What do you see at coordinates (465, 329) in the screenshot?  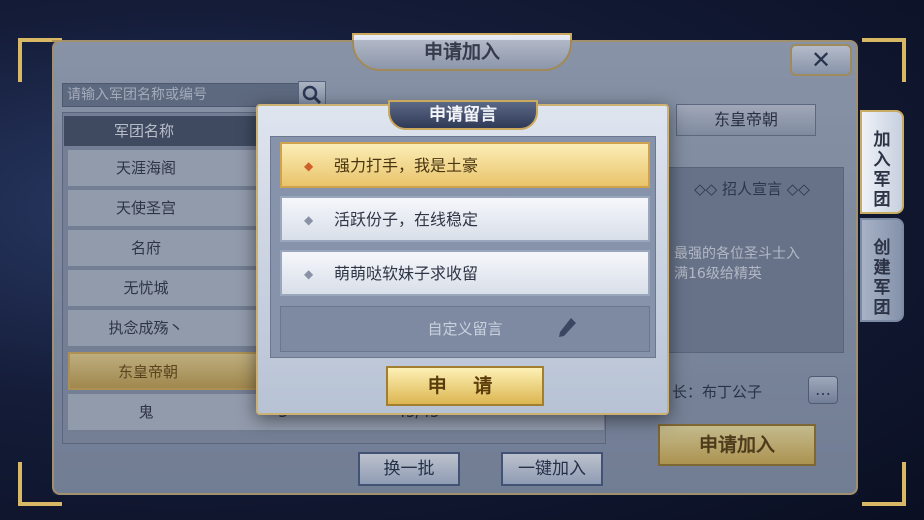 I see `custom-message-input: 自定义留言` at bounding box center [465, 329].